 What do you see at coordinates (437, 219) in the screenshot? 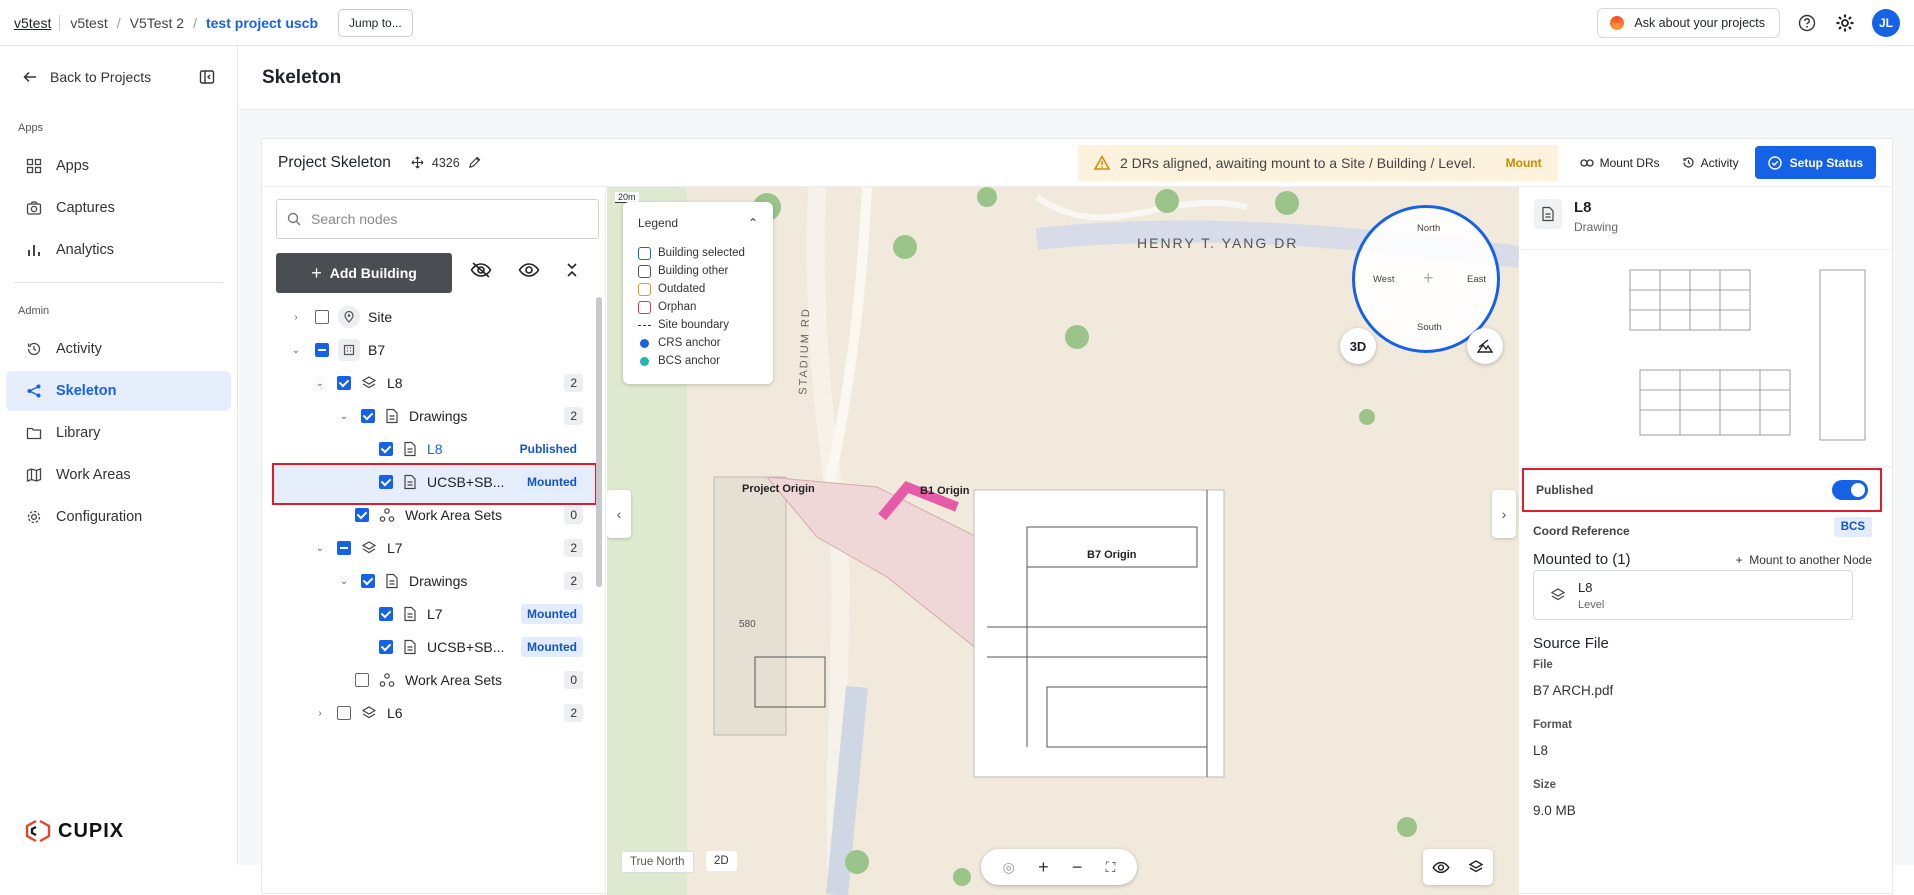
I see `search-input: Search nodes` at bounding box center [437, 219].